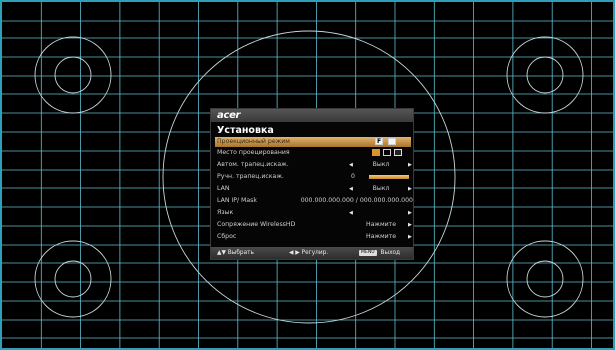 The width and height of the screenshot is (615, 350). What do you see at coordinates (398, 152) in the screenshot?
I see `ceiling-mount-icon` at bounding box center [398, 152].